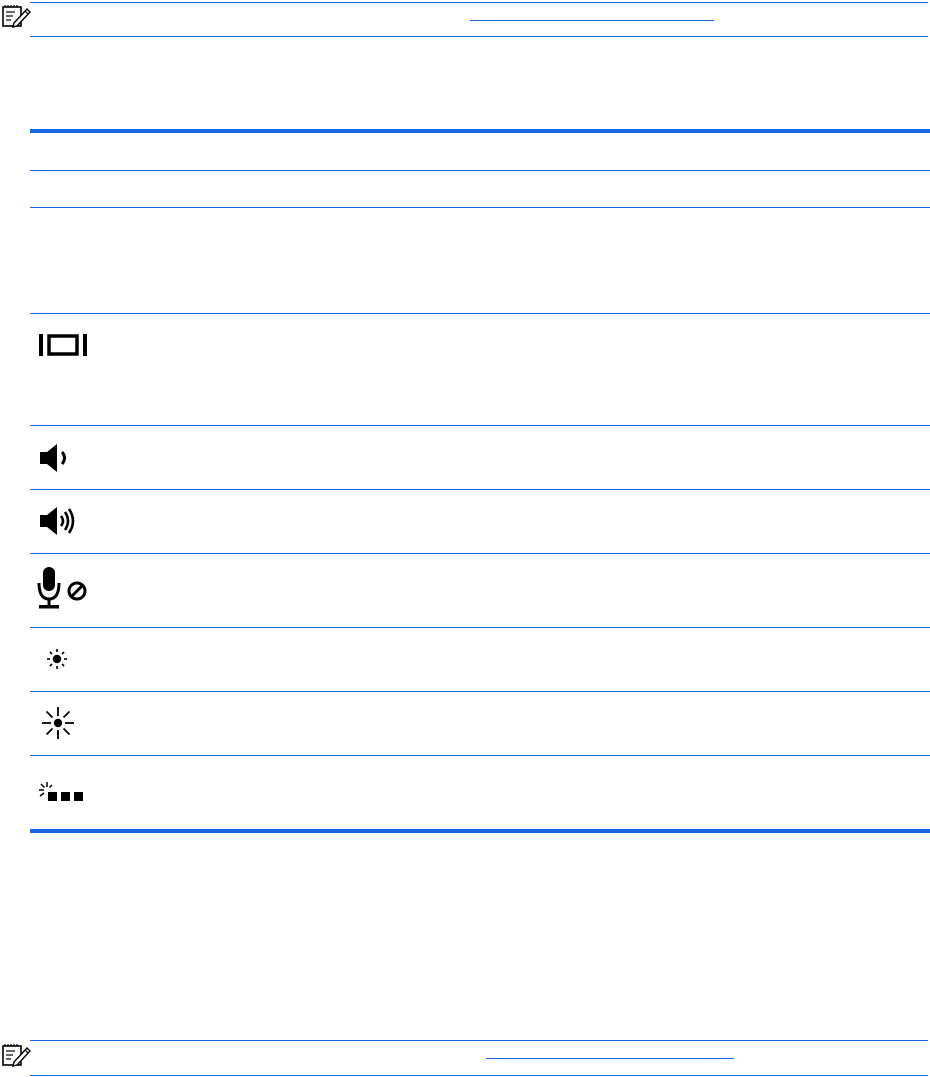 This screenshot has width=930, height=1077. Describe the element at coordinates (479, 2) in the screenshot. I see `note-top-rule-upper` at that location.